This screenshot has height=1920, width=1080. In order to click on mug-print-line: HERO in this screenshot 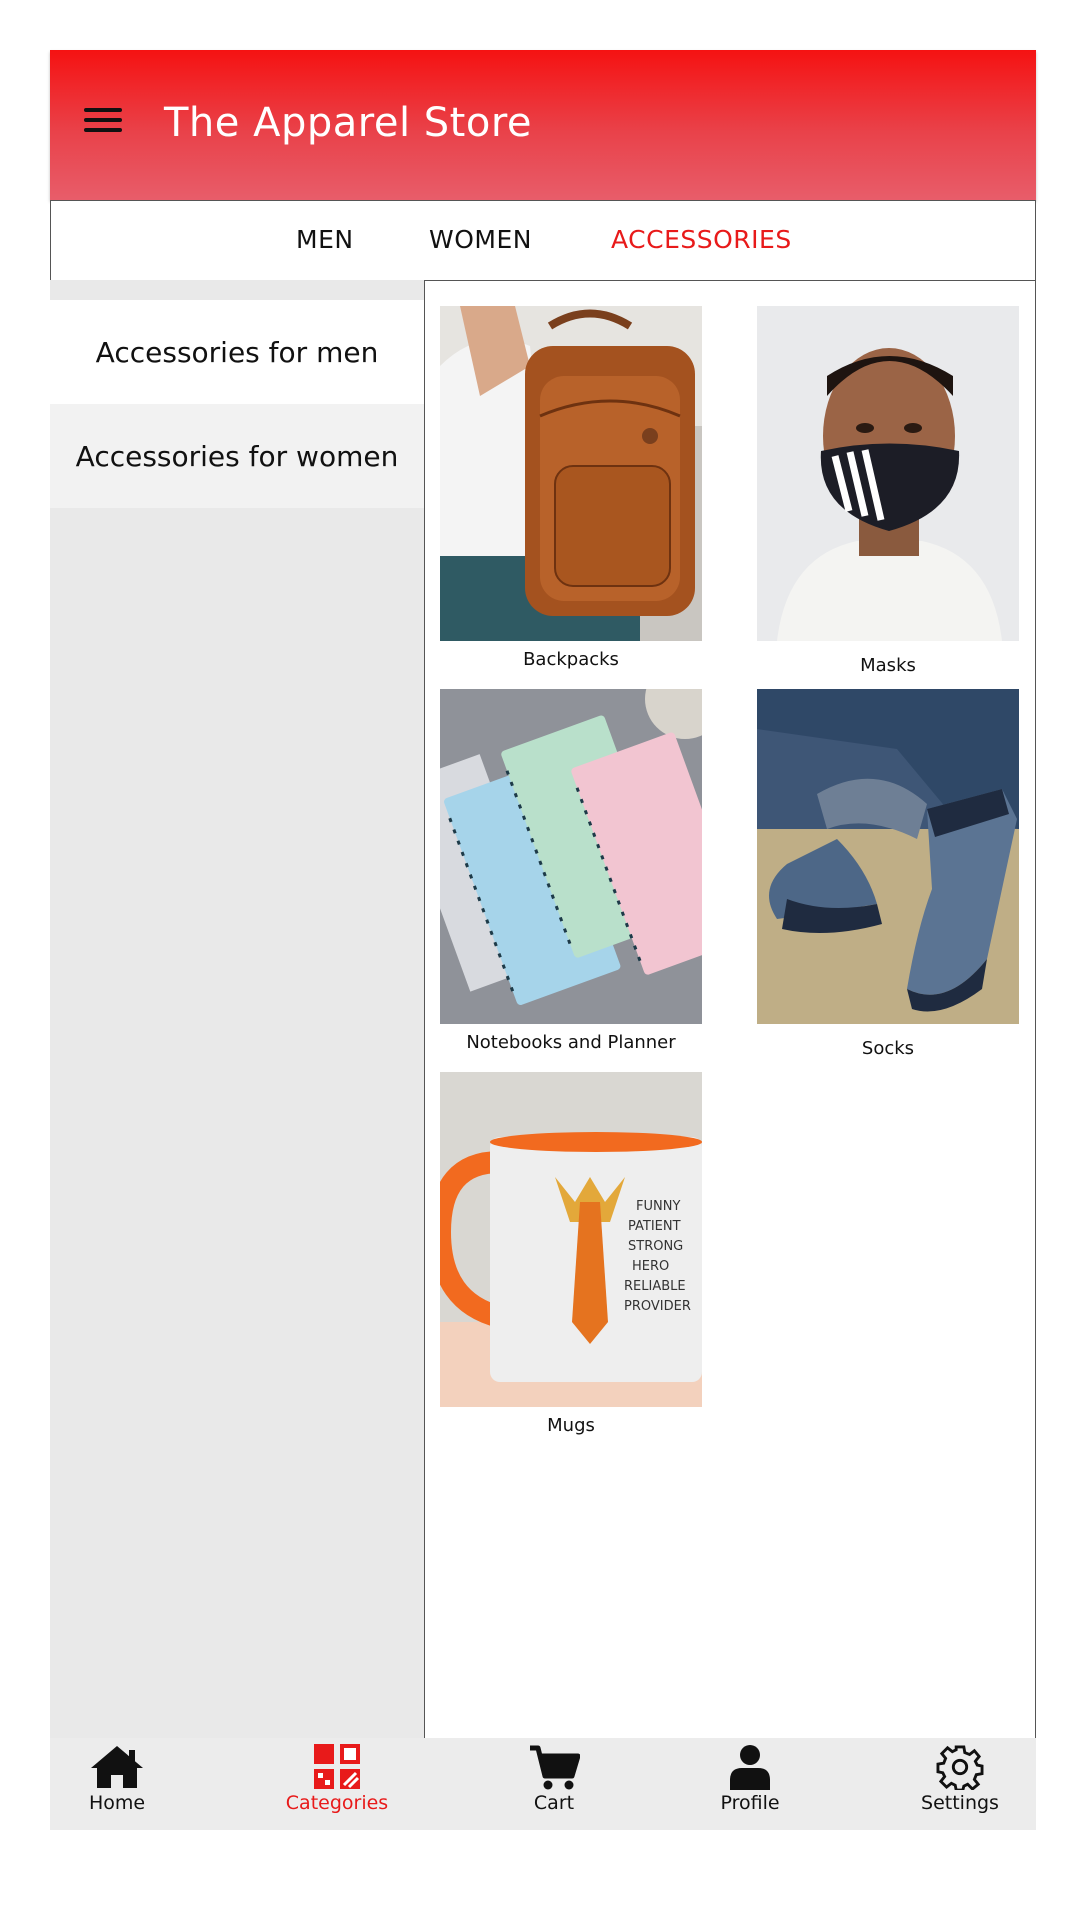, I will do `click(650, 1266)`.